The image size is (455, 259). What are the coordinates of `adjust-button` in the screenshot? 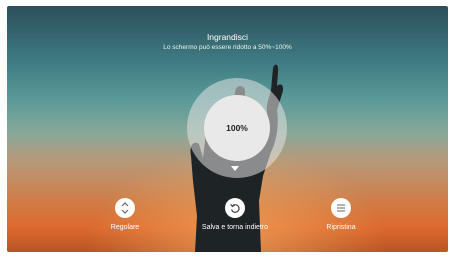 It's located at (125, 208).